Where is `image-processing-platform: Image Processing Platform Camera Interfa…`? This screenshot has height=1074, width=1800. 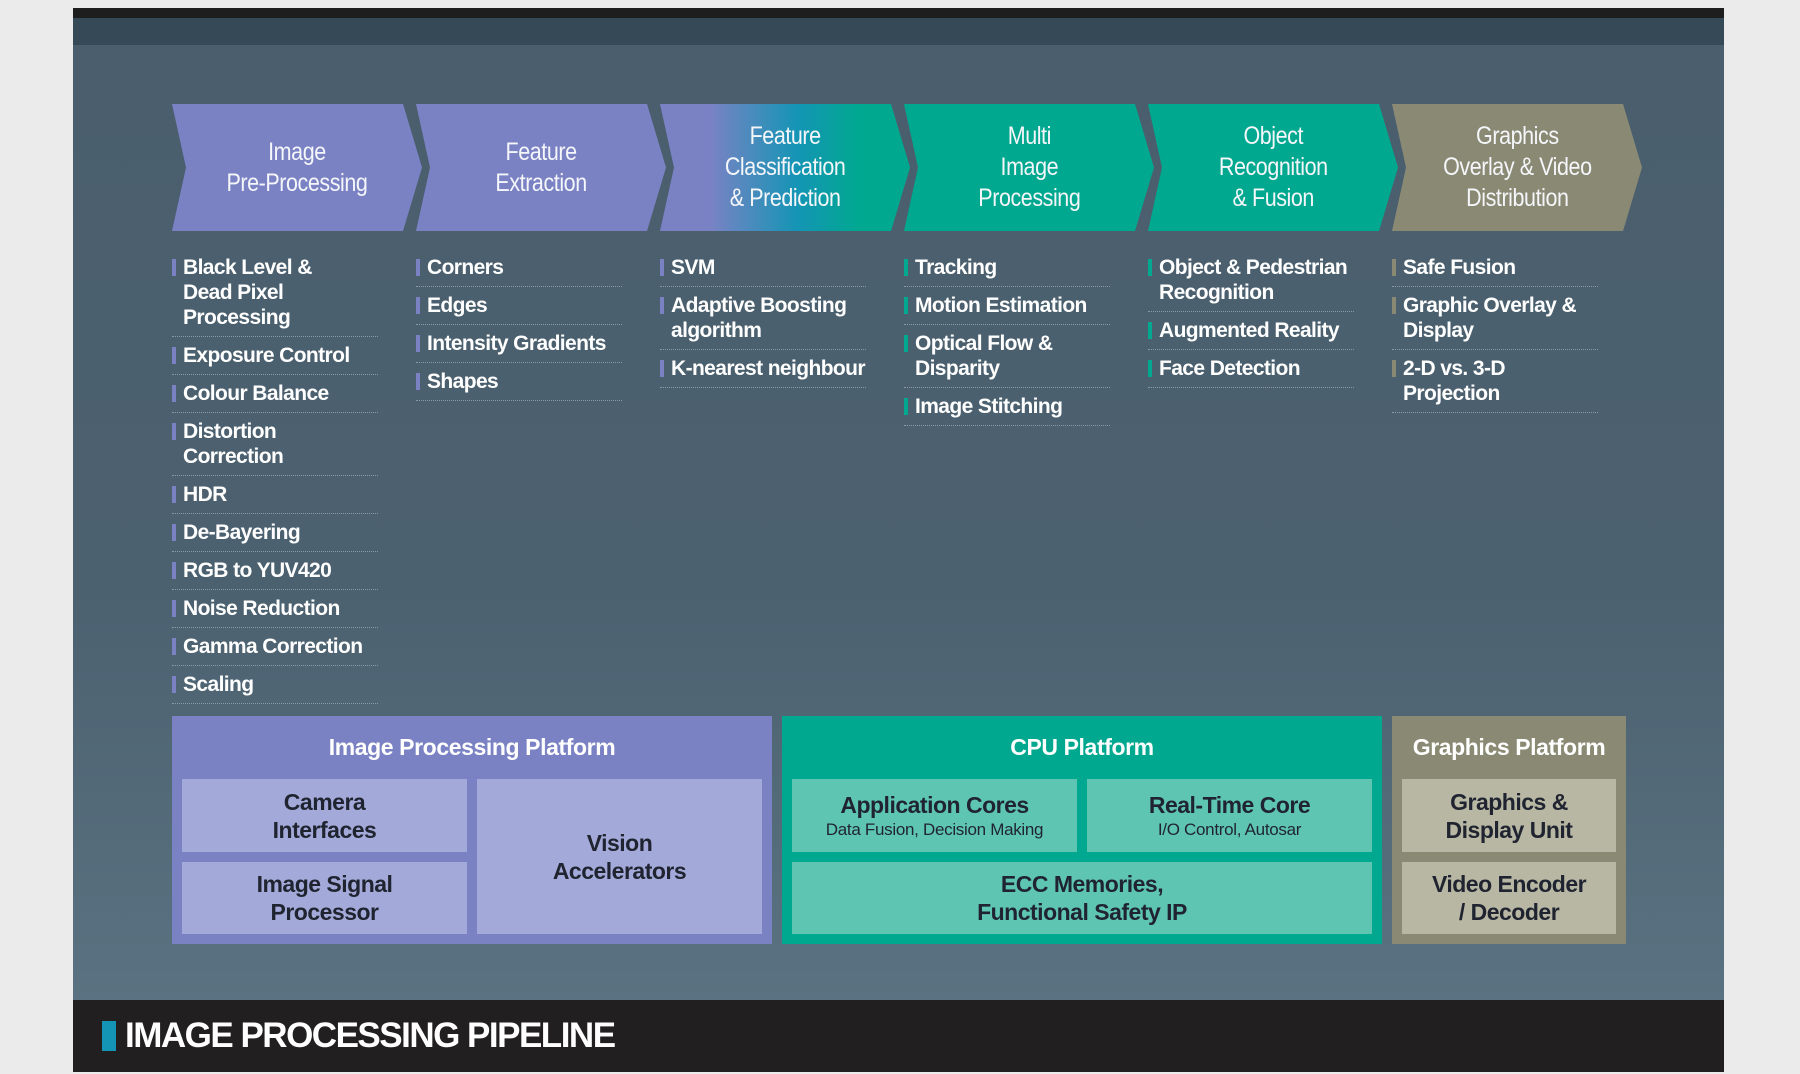
image-processing-platform: Image Processing Platform Camera Interfa… is located at coordinates (472, 830).